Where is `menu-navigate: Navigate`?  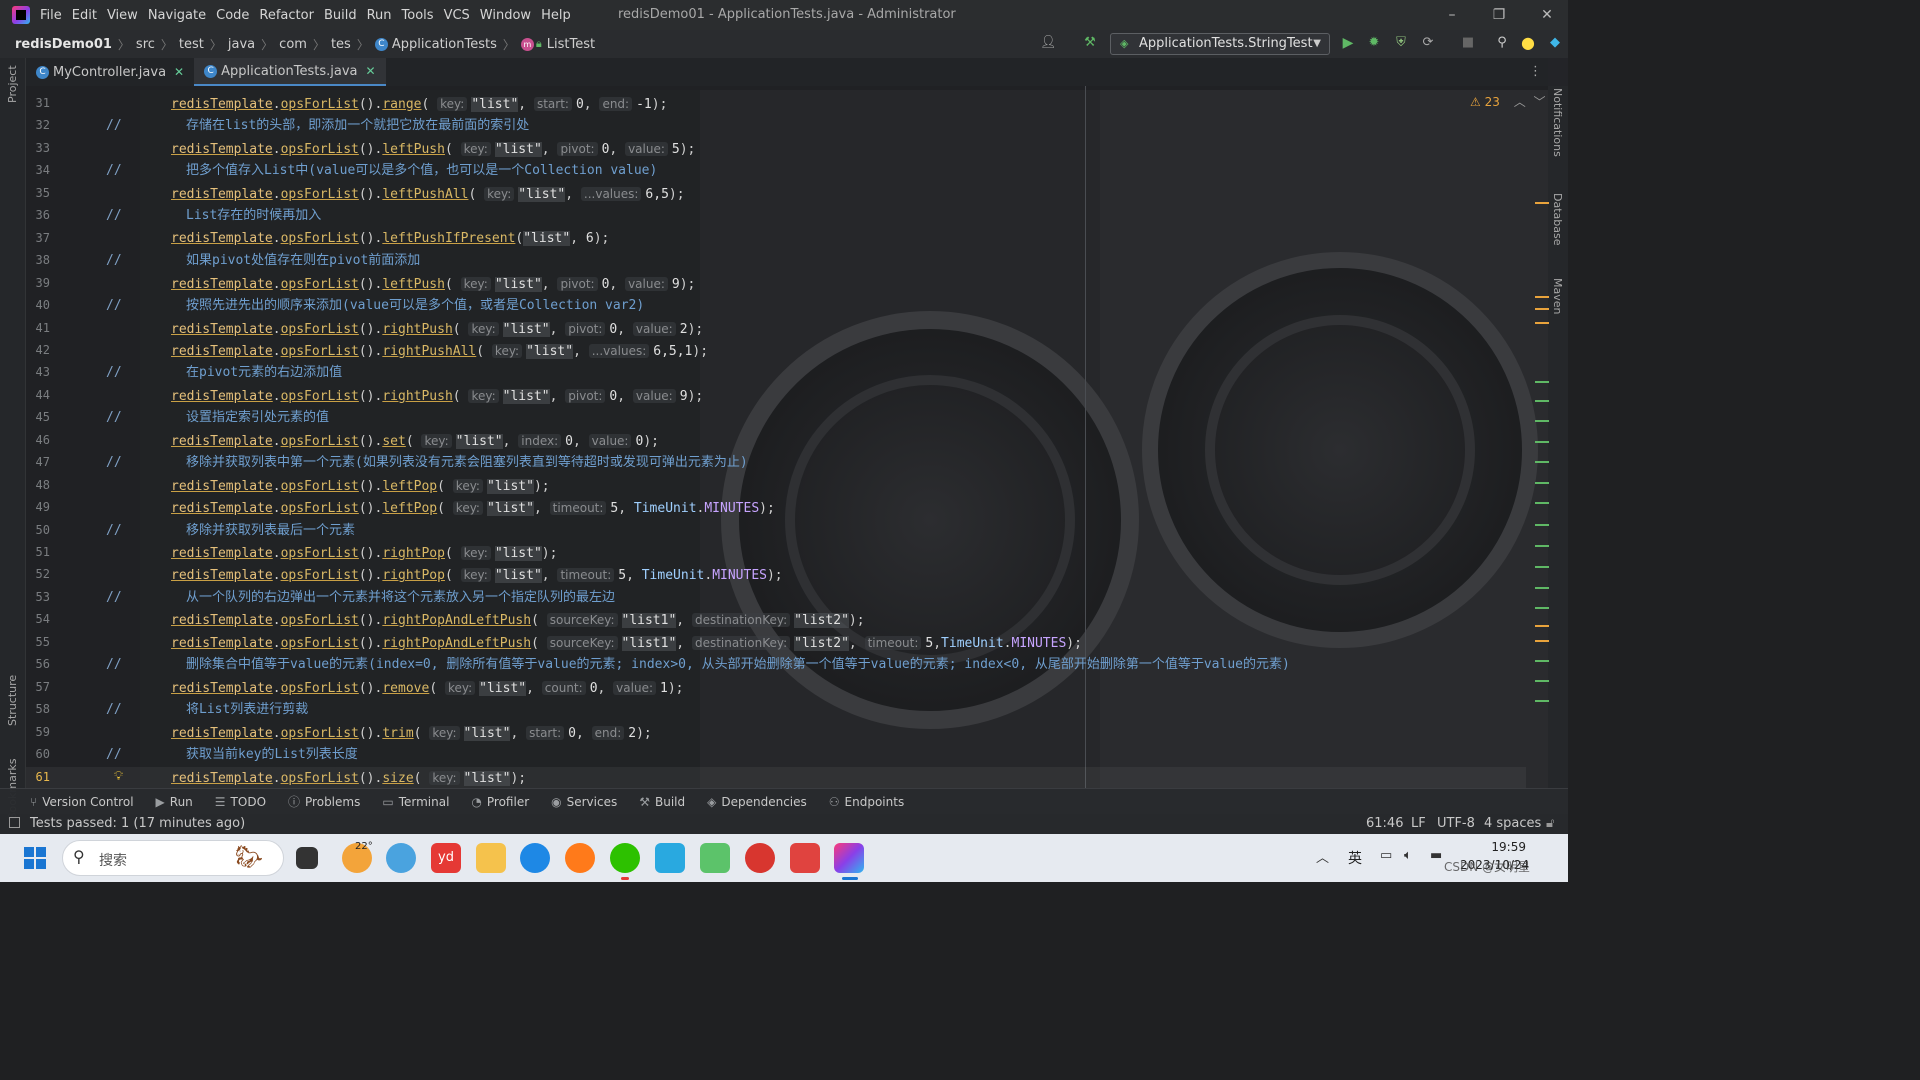
menu-navigate: Navigate is located at coordinates (177, 15).